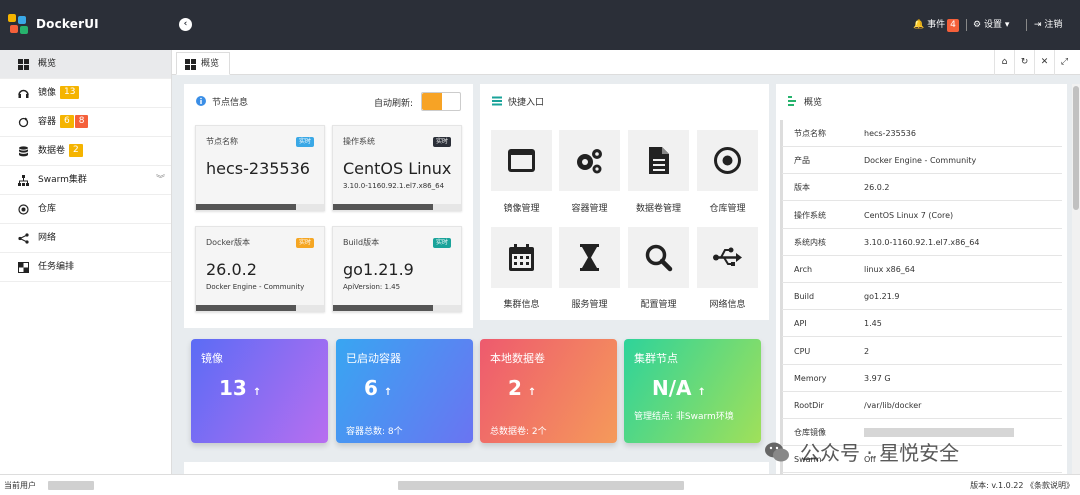  Describe the element at coordinates (548, 391) in the screenshot. I see `volumes-stat-card: 本地数据卷 2 ↑ 总数据卷: 2个` at that location.